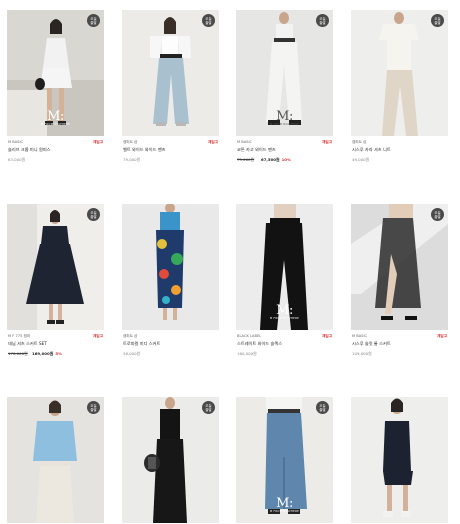  What do you see at coordinates (56, 150) in the screenshot?
I see `product-name: 슬리브 크롭 미니 원피스` at bounding box center [56, 150].